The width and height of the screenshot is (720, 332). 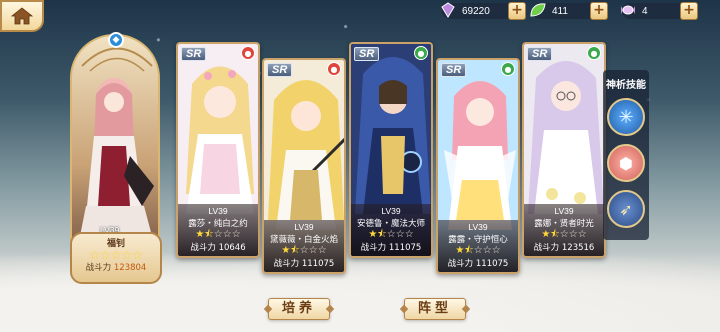 What do you see at coordinates (299, 309) in the screenshot?
I see `cultivate-button: 培养` at bounding box center [299, 309].